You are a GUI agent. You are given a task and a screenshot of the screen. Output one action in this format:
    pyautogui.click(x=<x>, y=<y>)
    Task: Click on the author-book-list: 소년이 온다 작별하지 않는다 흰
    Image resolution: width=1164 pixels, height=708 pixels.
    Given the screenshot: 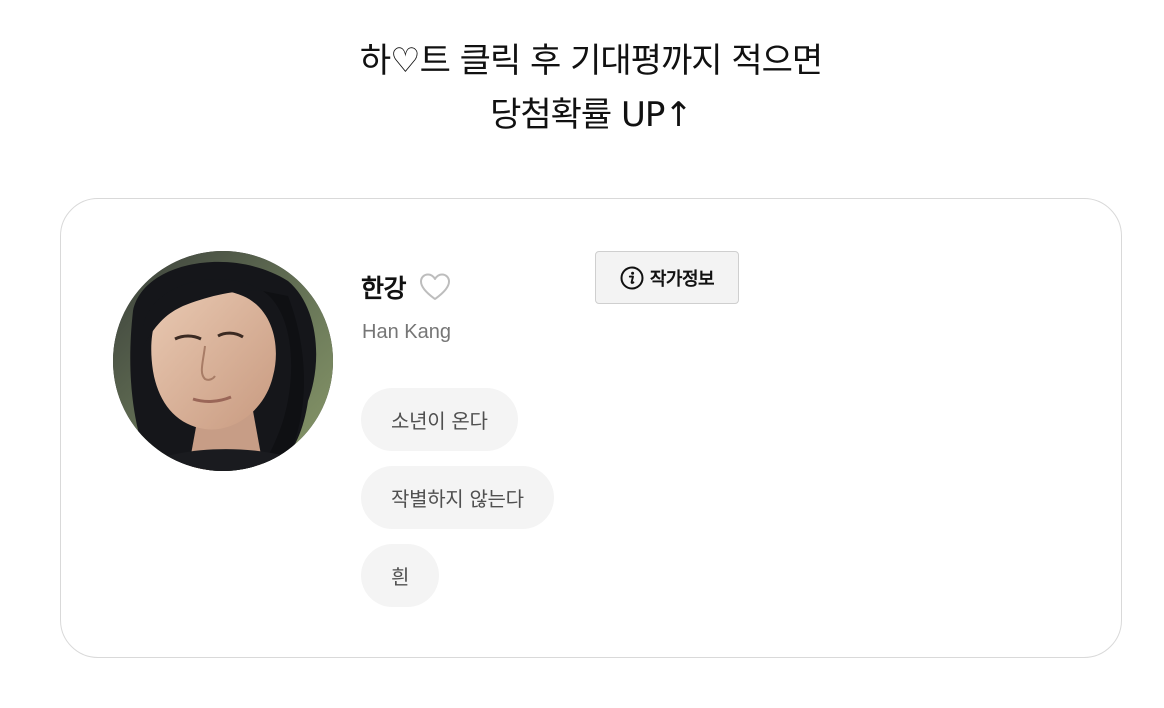 What is the action you would take?
    pyautogui.click(x=457, y=505)
    